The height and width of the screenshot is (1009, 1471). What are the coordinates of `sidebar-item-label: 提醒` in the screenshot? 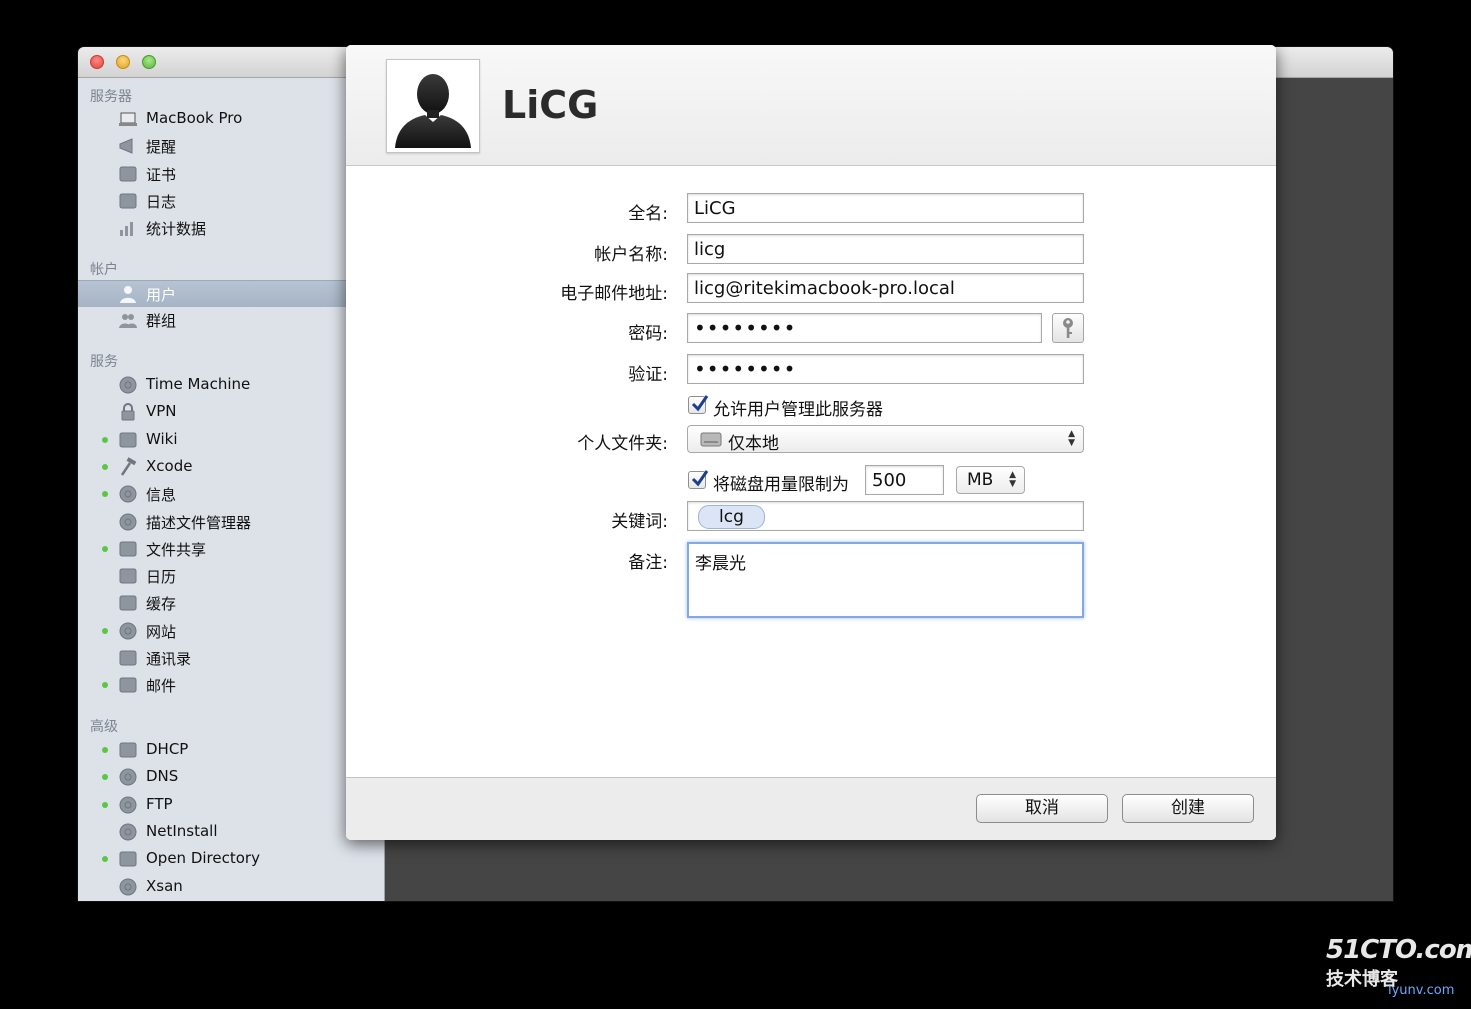 It's located at (161, 147).